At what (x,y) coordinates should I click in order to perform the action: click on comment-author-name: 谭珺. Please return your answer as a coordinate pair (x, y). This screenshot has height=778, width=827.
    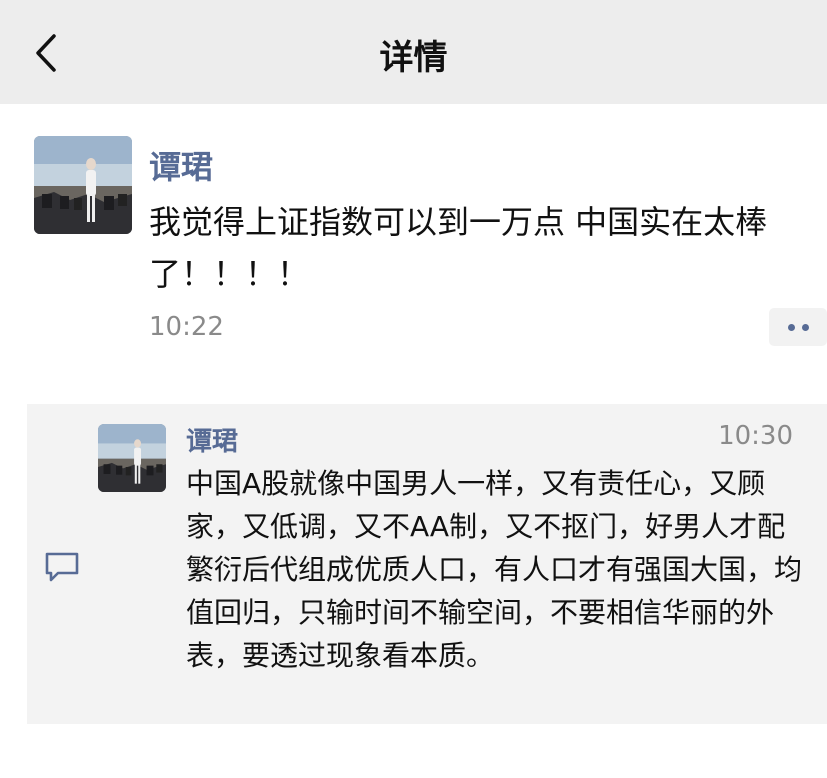
    Looking at the image, I should click on (212, 439).